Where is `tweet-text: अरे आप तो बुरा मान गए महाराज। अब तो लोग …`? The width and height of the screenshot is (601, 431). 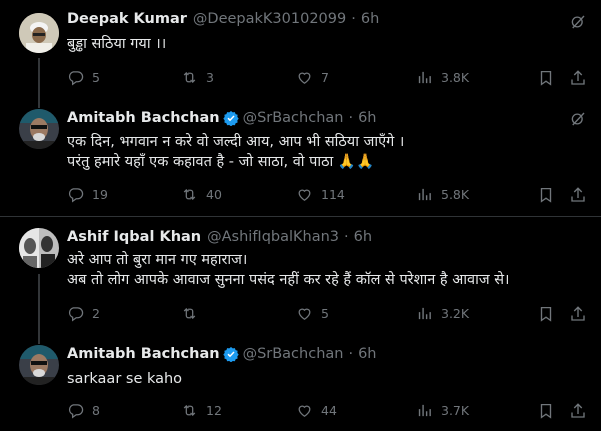
tweet-text: अरे आप तो बुरा मान गए महाराज। अब तो लोग … is located at coordinates (288, 270).